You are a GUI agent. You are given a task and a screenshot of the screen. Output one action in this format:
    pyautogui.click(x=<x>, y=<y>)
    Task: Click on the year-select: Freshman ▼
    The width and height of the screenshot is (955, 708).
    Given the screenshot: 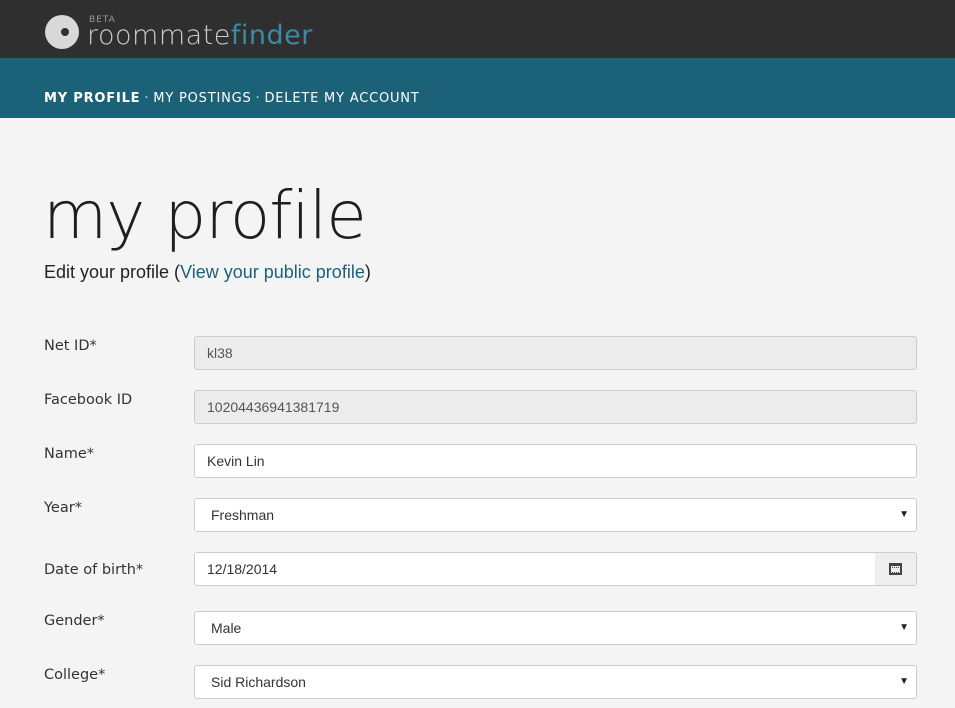 What is the action you would take?
    pyautogui.click(x=555, y=515)
    